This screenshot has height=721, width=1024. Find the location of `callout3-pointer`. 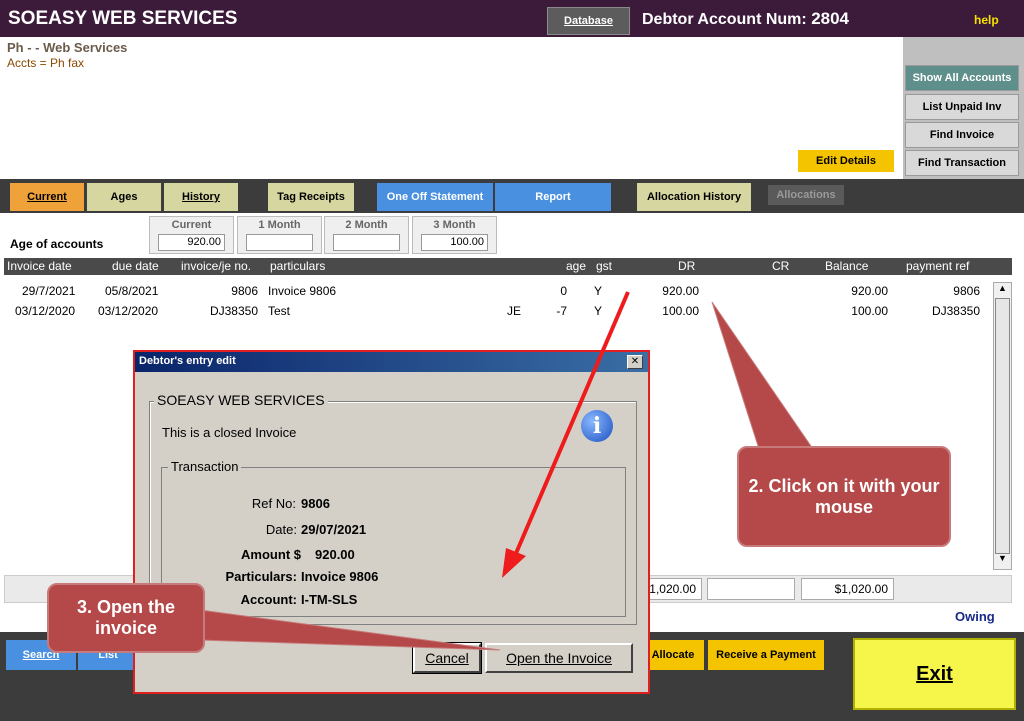

callout3-pointer is located at coordinates (350, 630).